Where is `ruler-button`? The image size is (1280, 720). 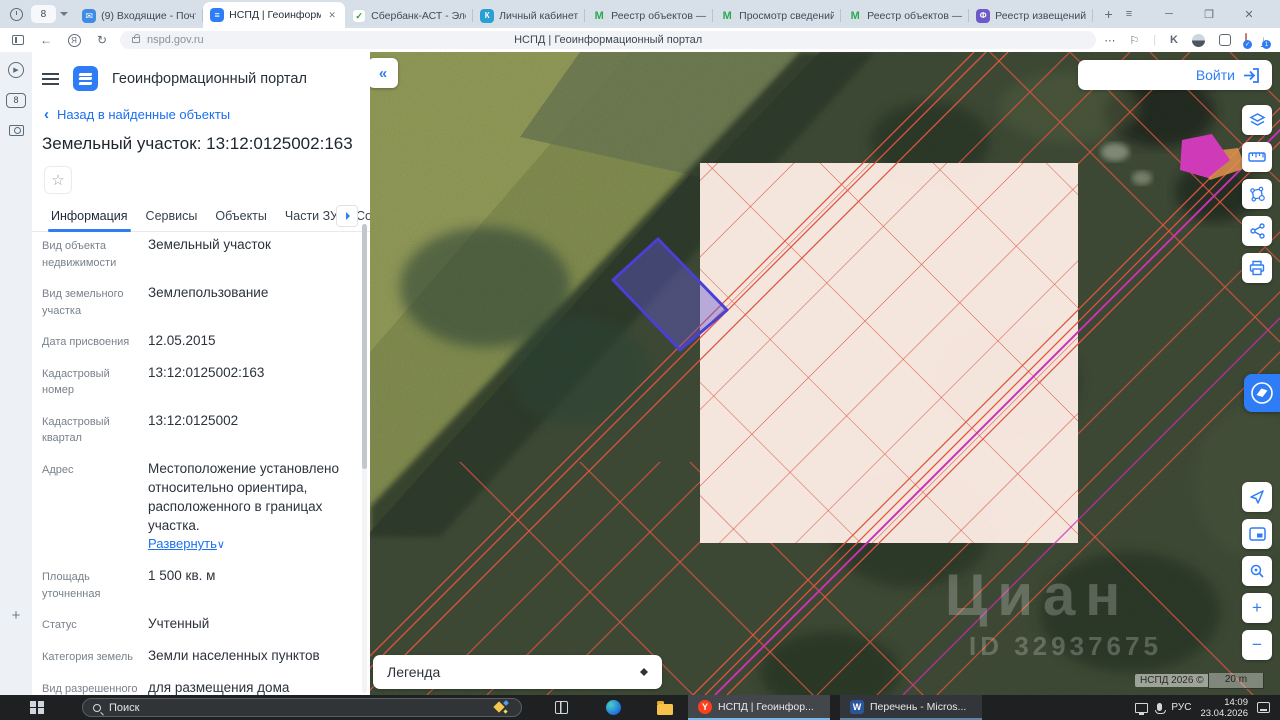 ruler-button is located at coordinates (1257, 157).